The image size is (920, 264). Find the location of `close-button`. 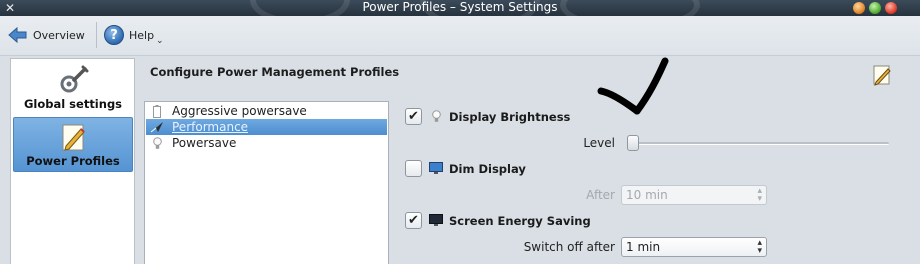

close-button is located at coordinates (891, 8).